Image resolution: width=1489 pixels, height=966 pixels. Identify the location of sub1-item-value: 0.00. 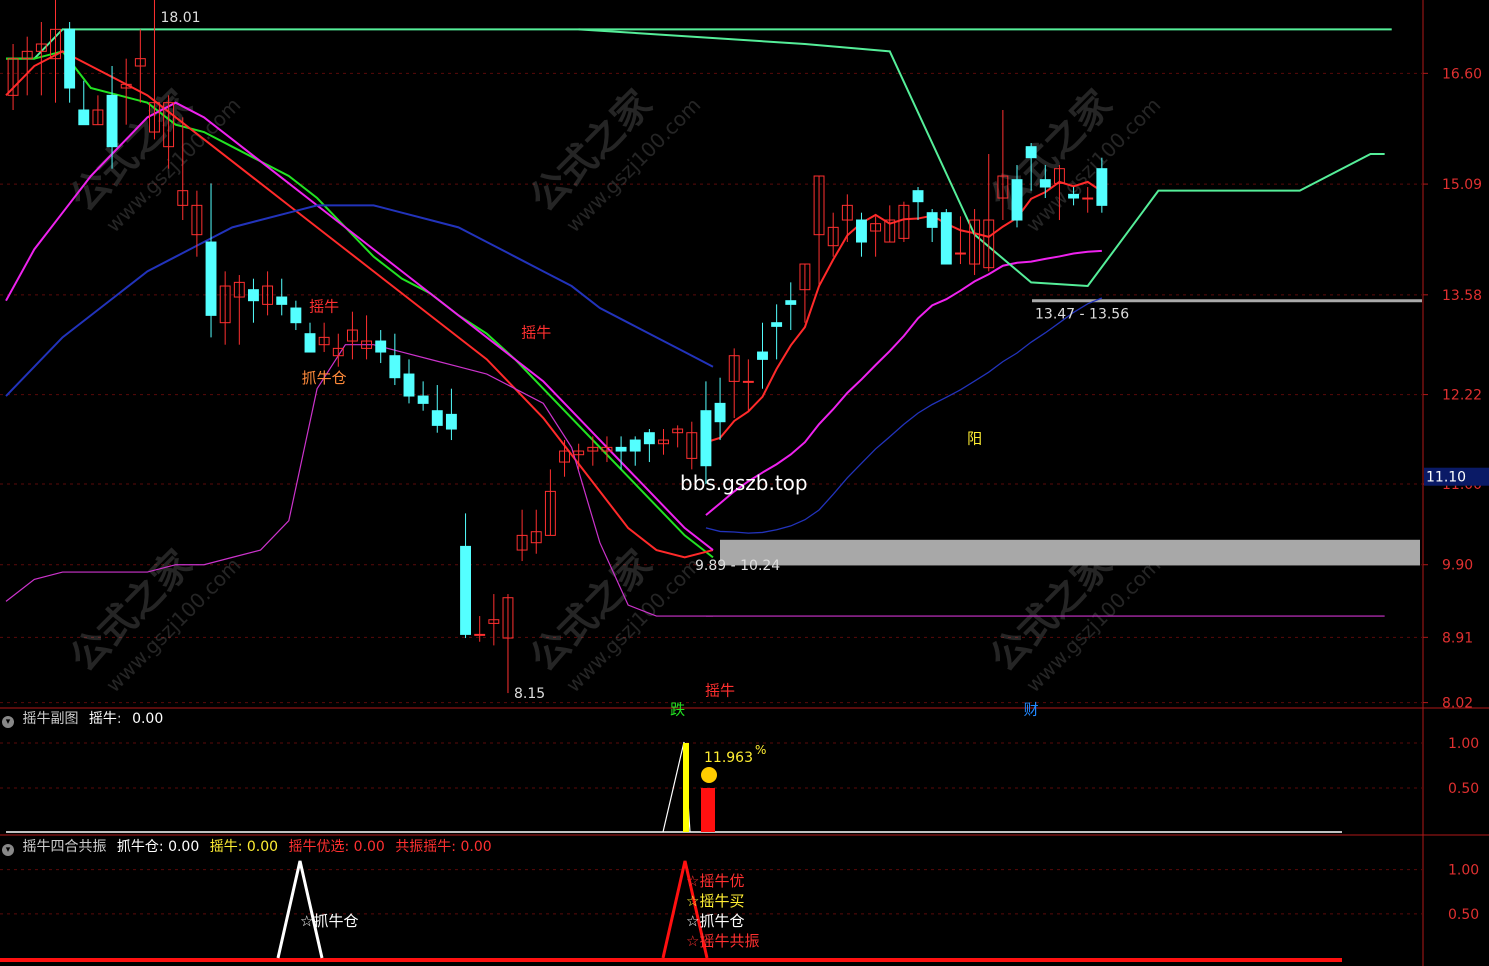
(148, 719).